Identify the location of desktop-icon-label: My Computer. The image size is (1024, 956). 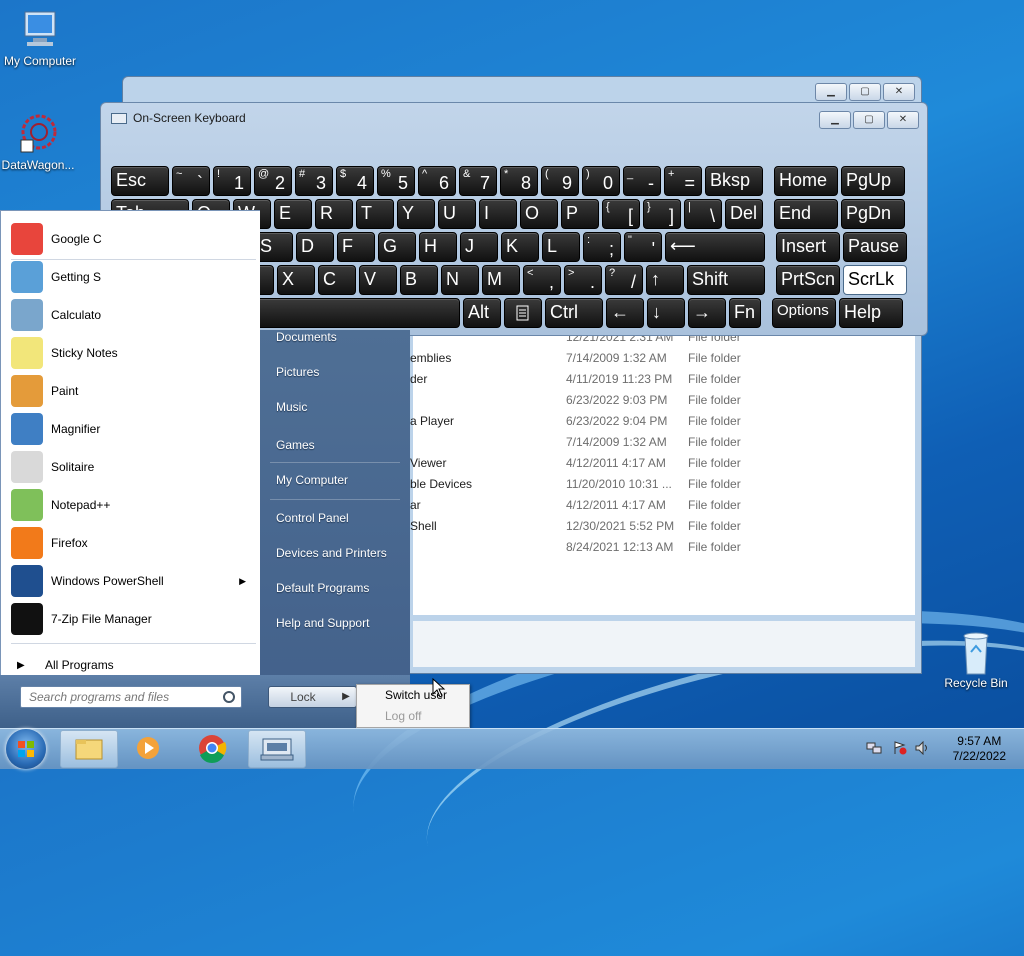
(40, 61).